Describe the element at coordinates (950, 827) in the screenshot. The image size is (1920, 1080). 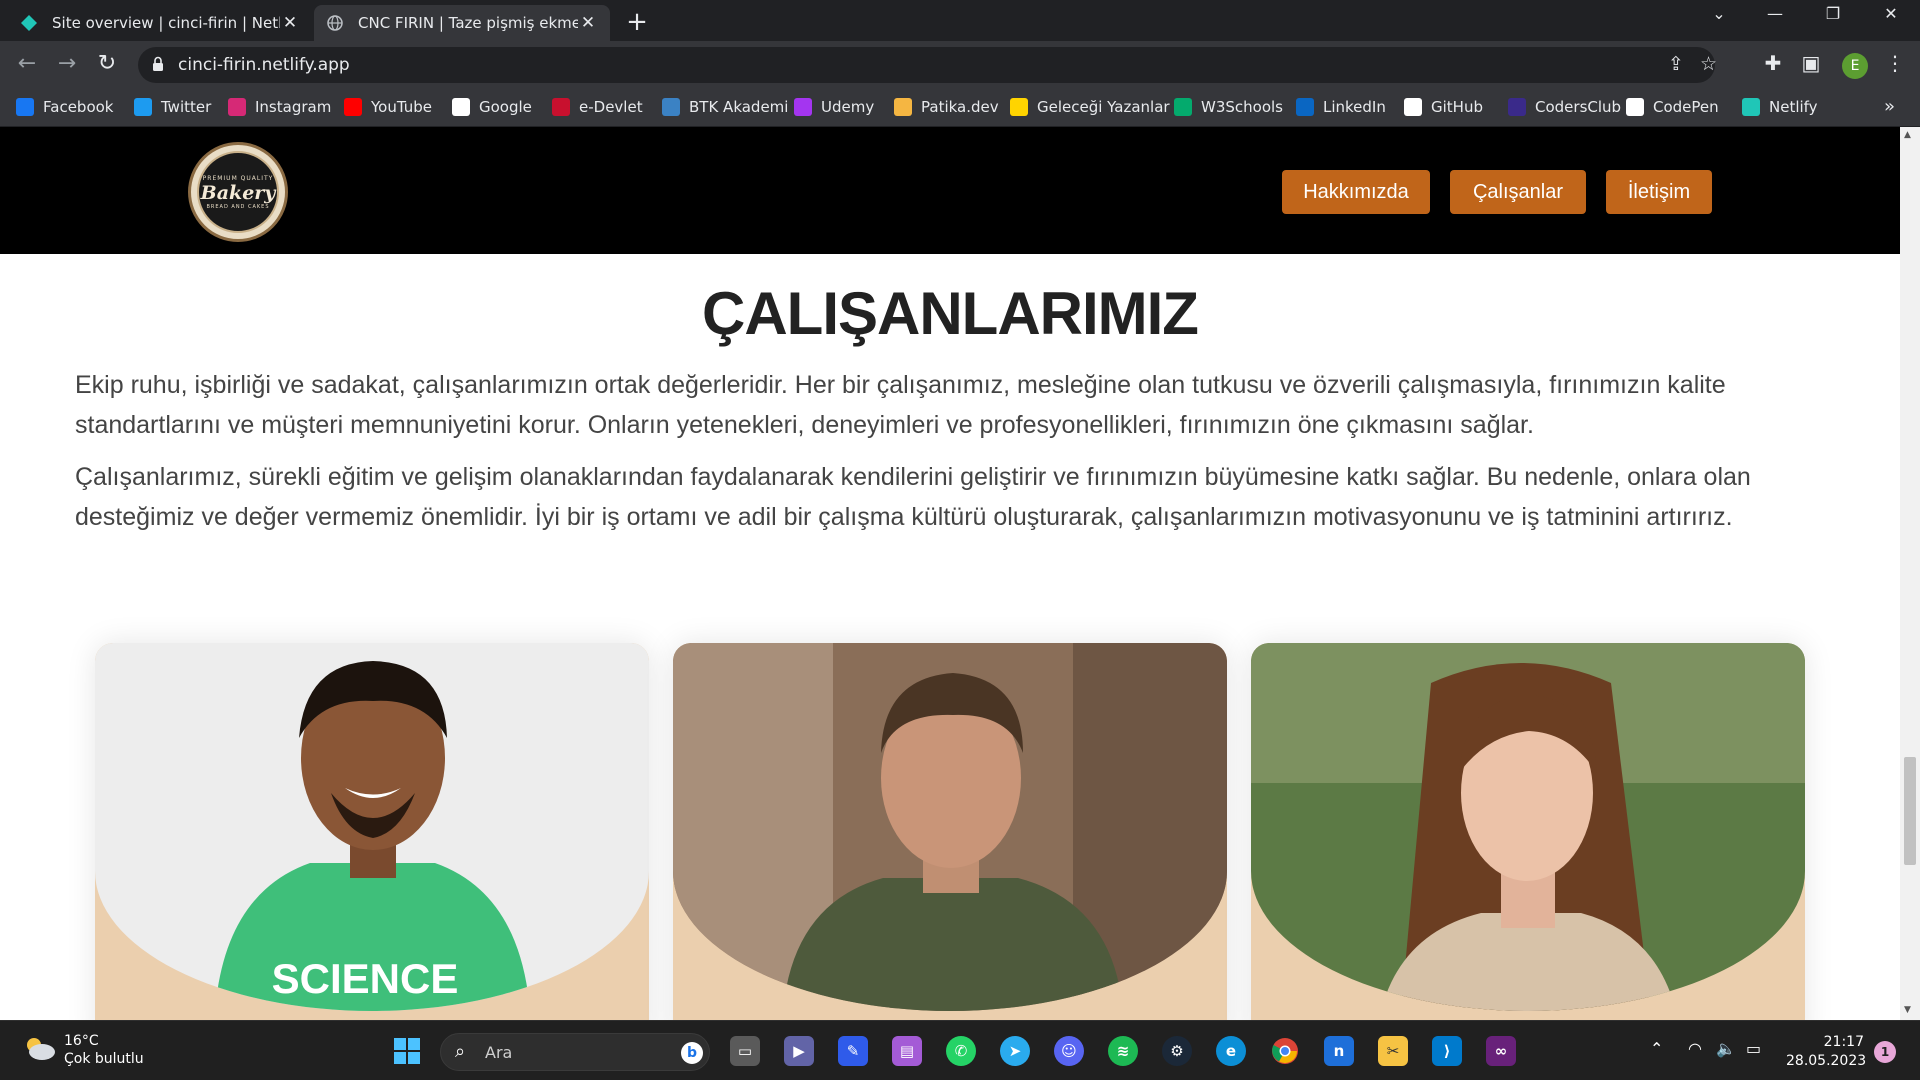
I see `employee-photo` at that location.